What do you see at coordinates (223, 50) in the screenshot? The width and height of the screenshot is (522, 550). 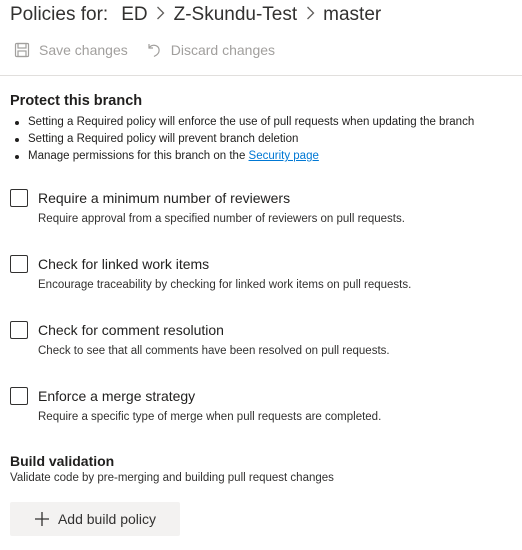 I see `discard-changes-label: Discard changes` at bounding box center [223, 50].